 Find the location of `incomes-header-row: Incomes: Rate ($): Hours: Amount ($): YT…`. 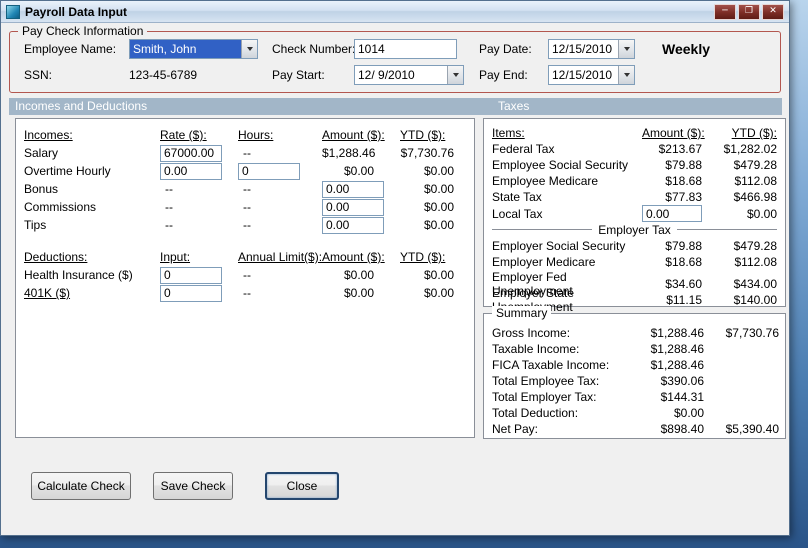

incomes-header-row: Incomes: Rate ($): Hours: Amount ($): YT… is located at coordinates (249, 135).